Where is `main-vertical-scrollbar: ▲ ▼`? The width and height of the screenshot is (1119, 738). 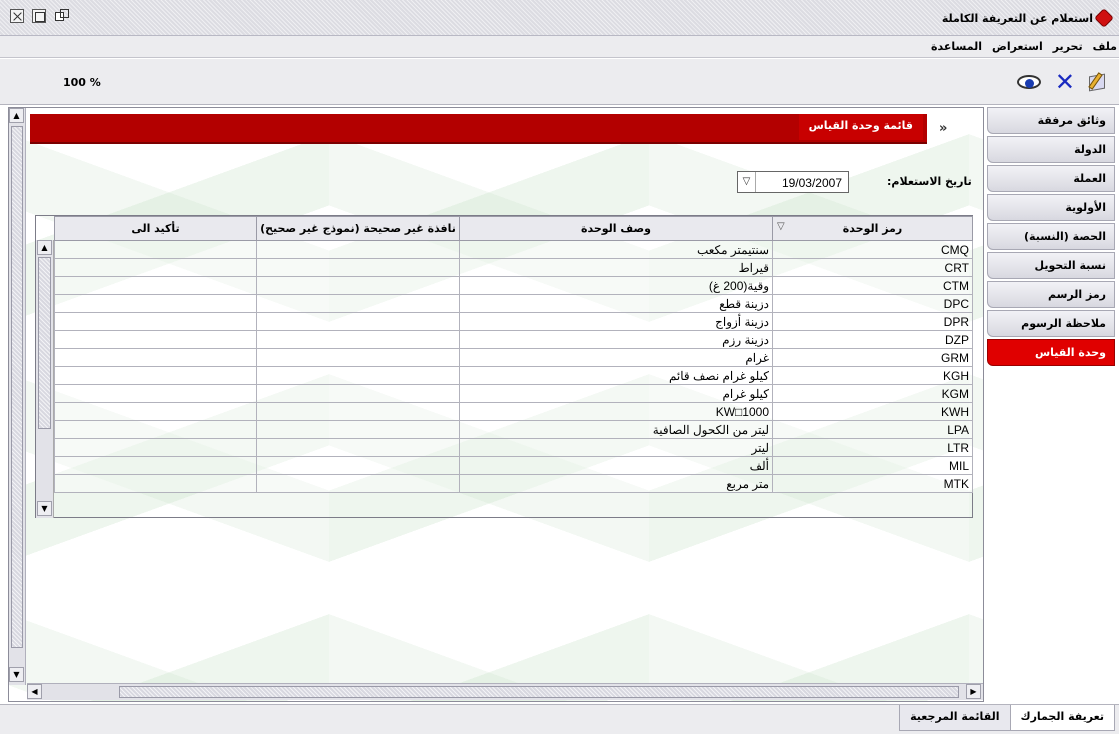 main-vertical-scrollbar: ▲ ▼ is located at coordinates (17, 396).